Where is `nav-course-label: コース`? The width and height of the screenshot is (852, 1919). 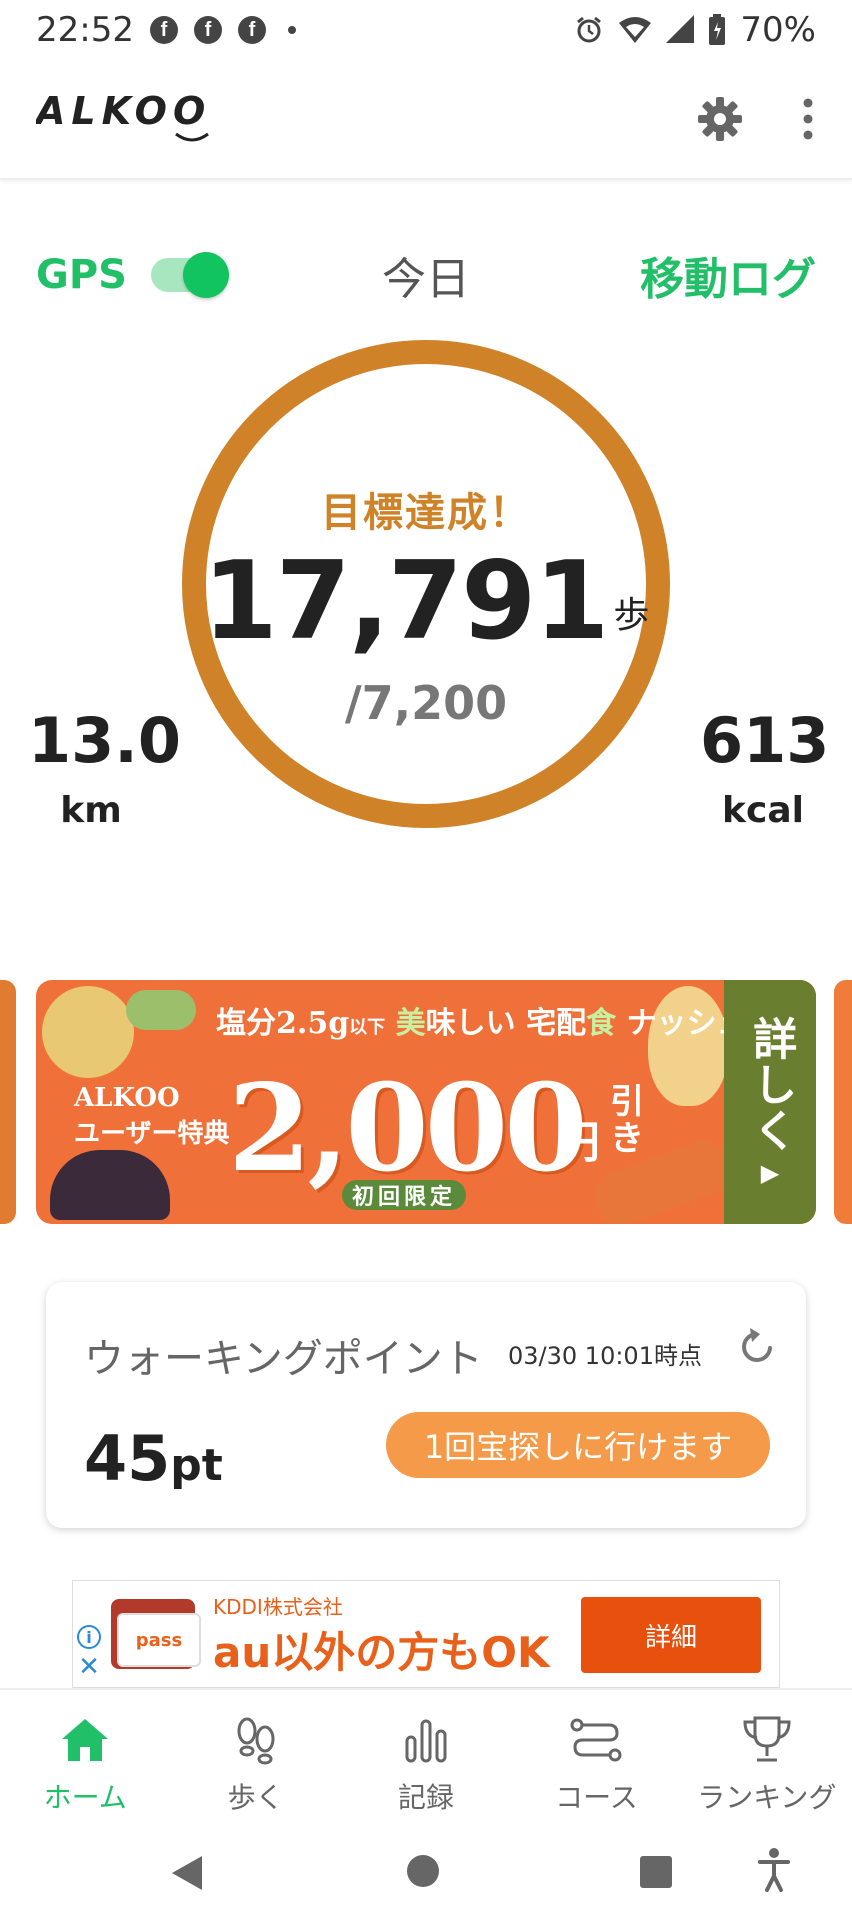
nav-course-label: コース is located at coordinates (596, 1797).